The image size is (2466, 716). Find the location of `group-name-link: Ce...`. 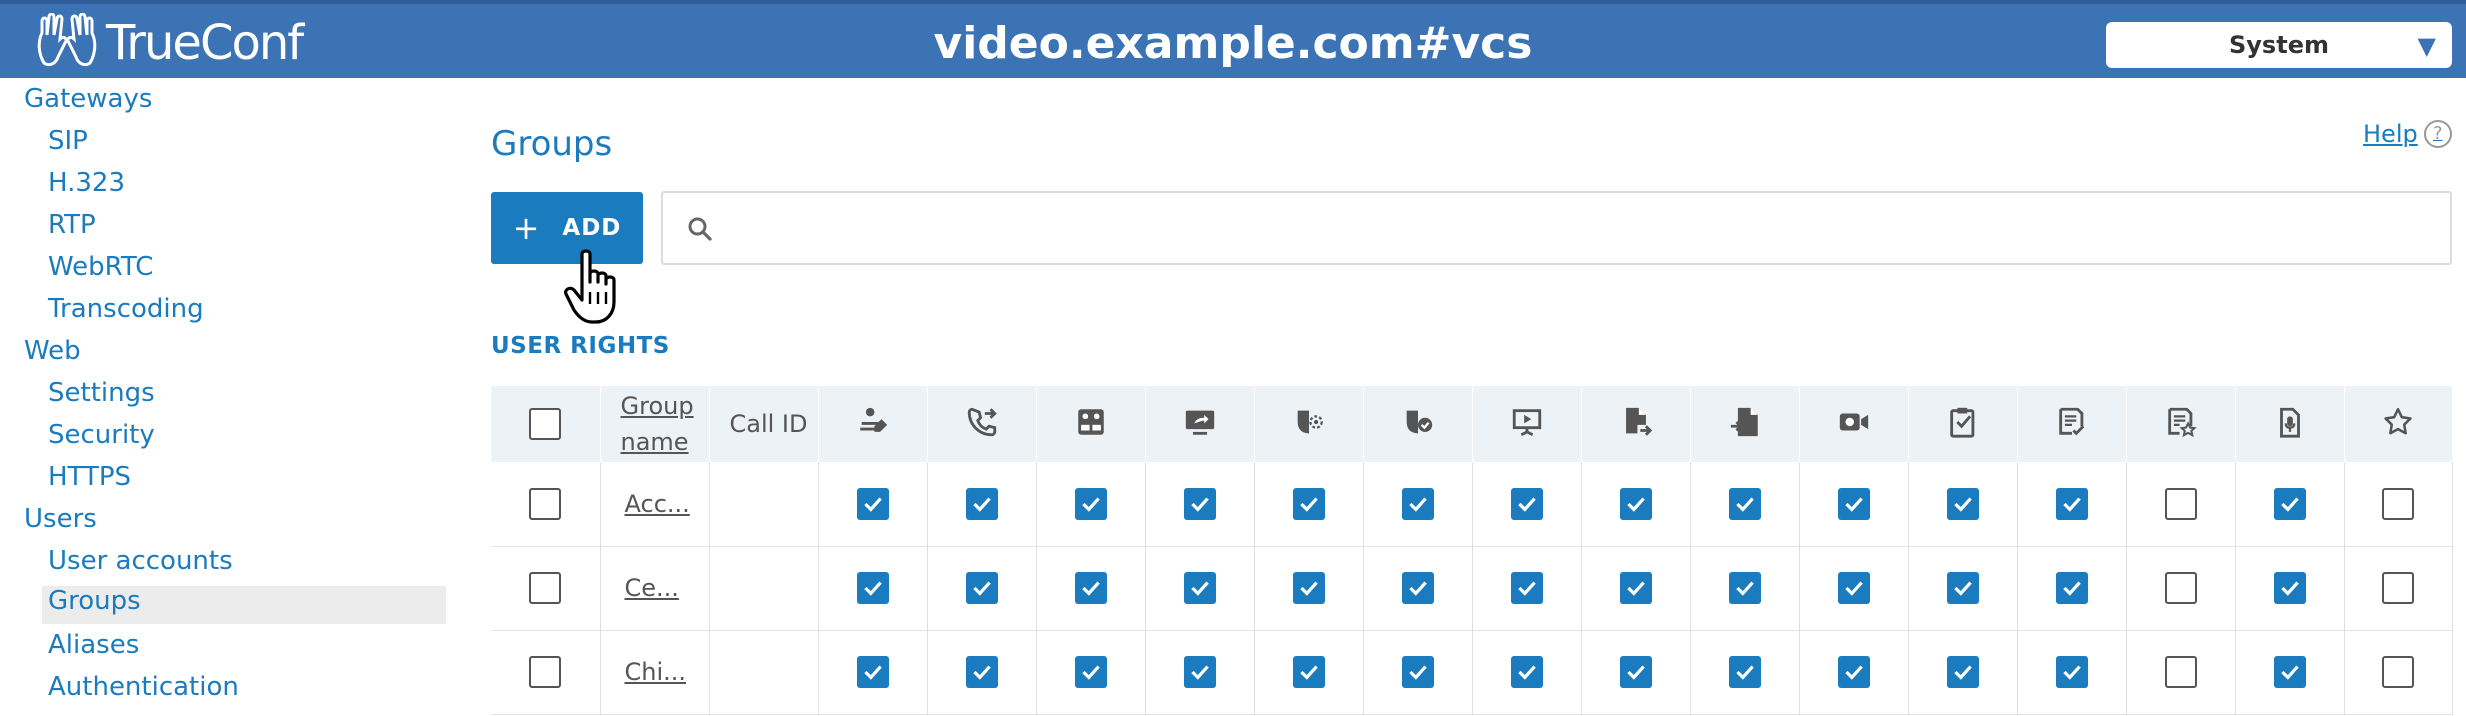

group-name-link: Ce... is located at coordinates (655, 588).